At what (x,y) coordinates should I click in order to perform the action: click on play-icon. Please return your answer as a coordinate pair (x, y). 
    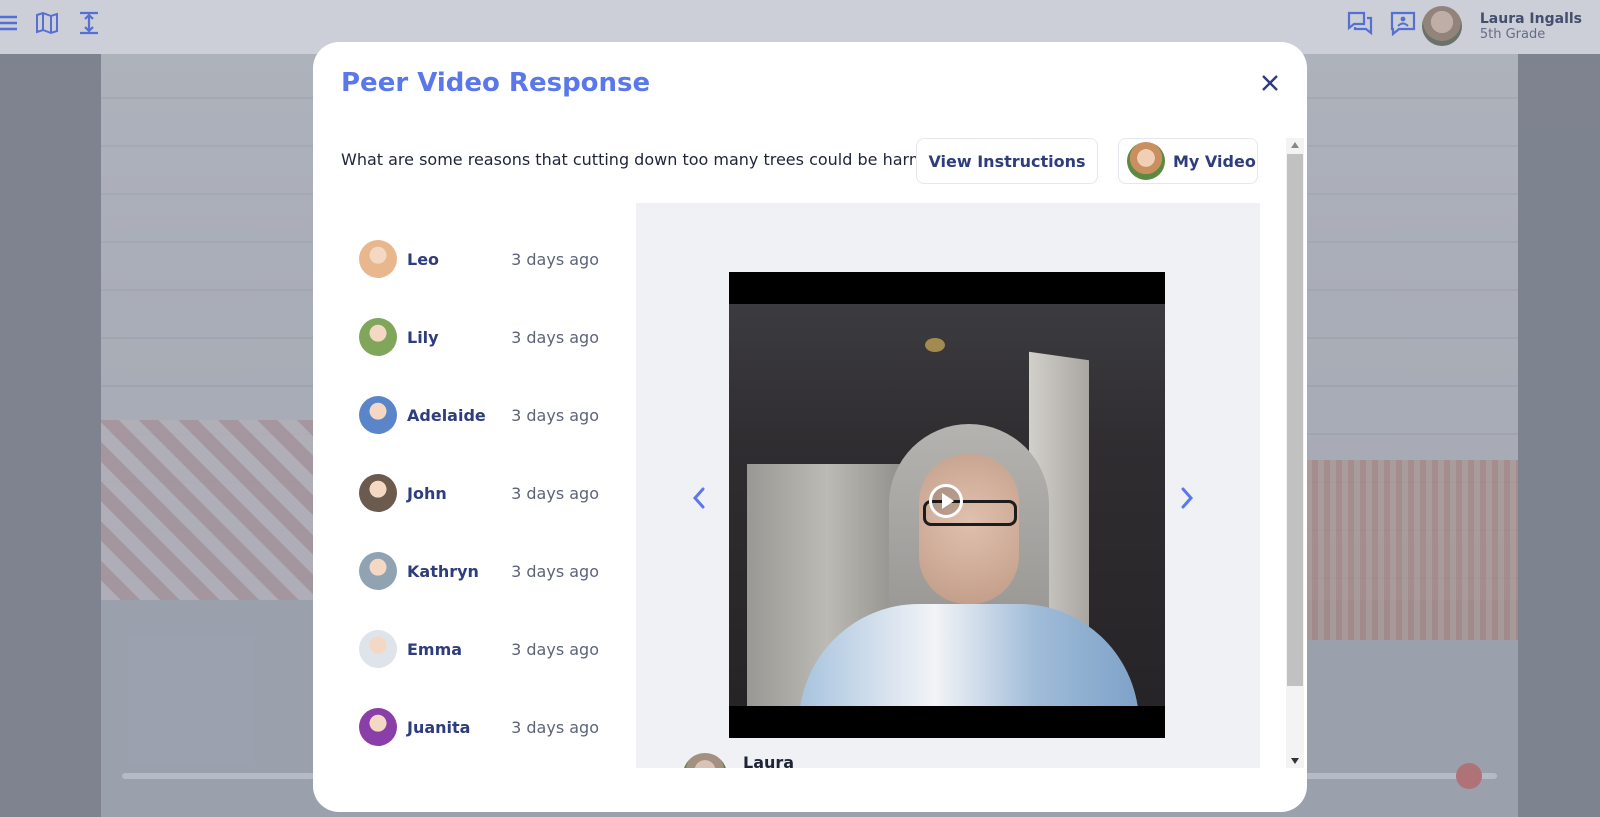
    Looking at the image, I should click on (947, 501).